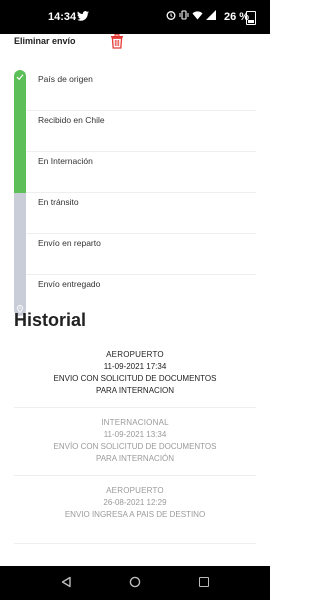 The image size is (320, 600). I want to click on signal-icon, so click(211, 15).